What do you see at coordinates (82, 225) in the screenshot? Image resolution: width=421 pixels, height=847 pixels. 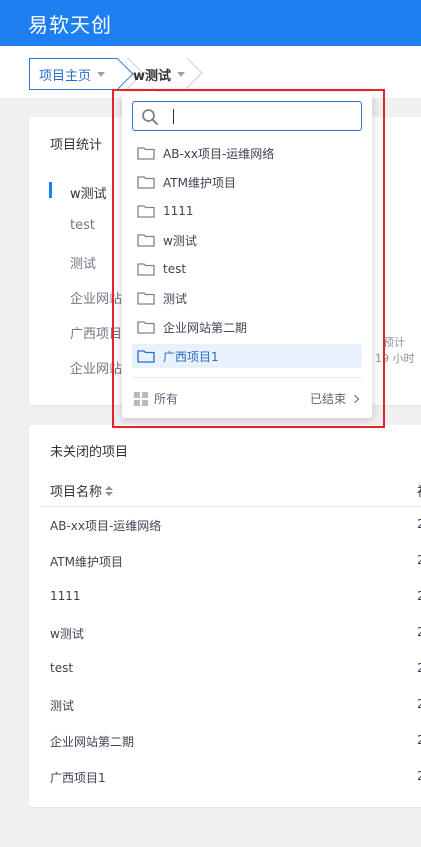 I see `stats-project-item: test` at bounding box center [82, 225].